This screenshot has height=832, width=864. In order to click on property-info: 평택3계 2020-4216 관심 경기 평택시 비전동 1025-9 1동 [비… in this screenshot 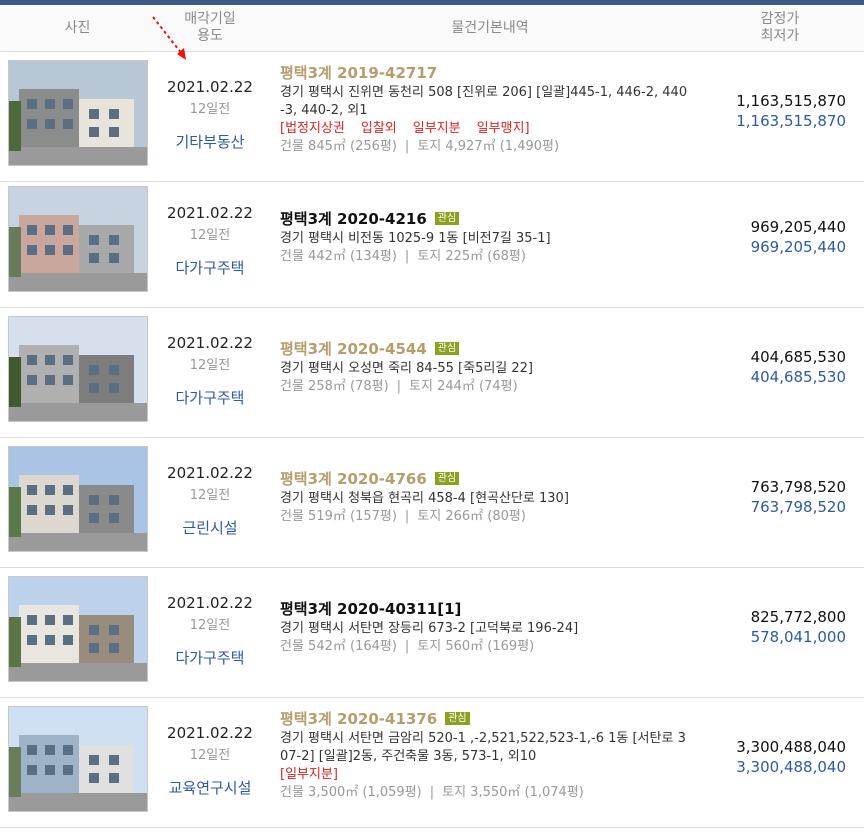, I will do `click(500, 238)`.